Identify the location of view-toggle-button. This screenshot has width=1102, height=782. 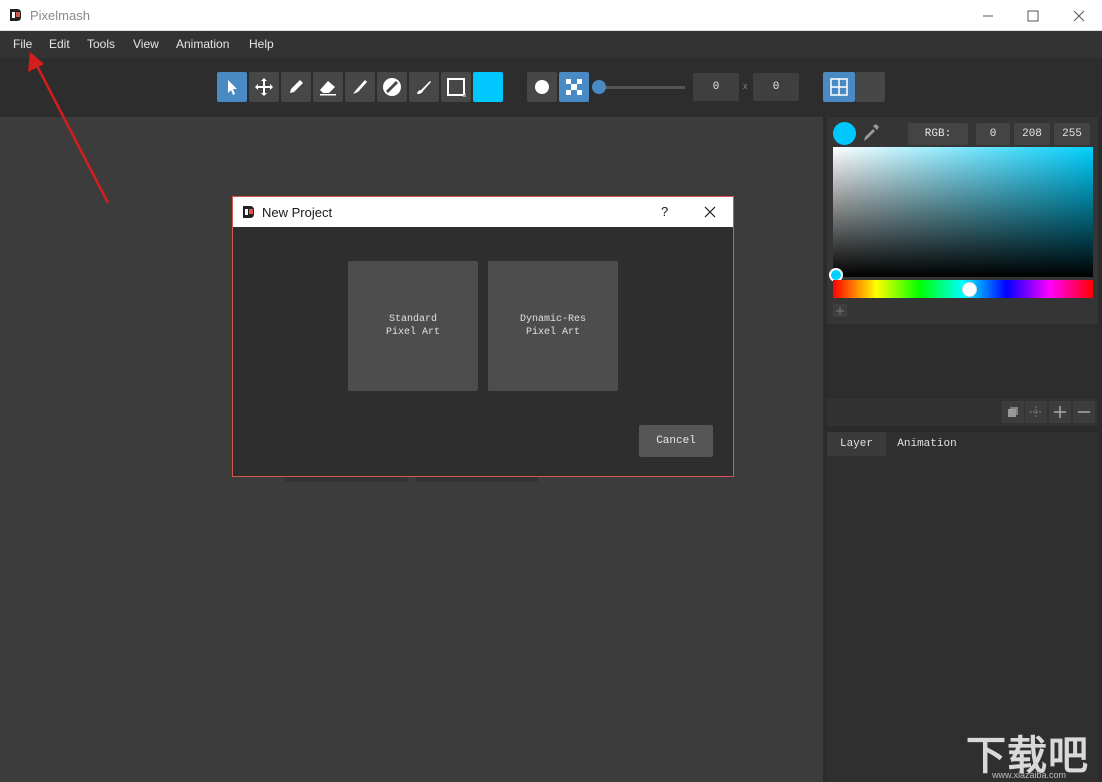
(870, 87).